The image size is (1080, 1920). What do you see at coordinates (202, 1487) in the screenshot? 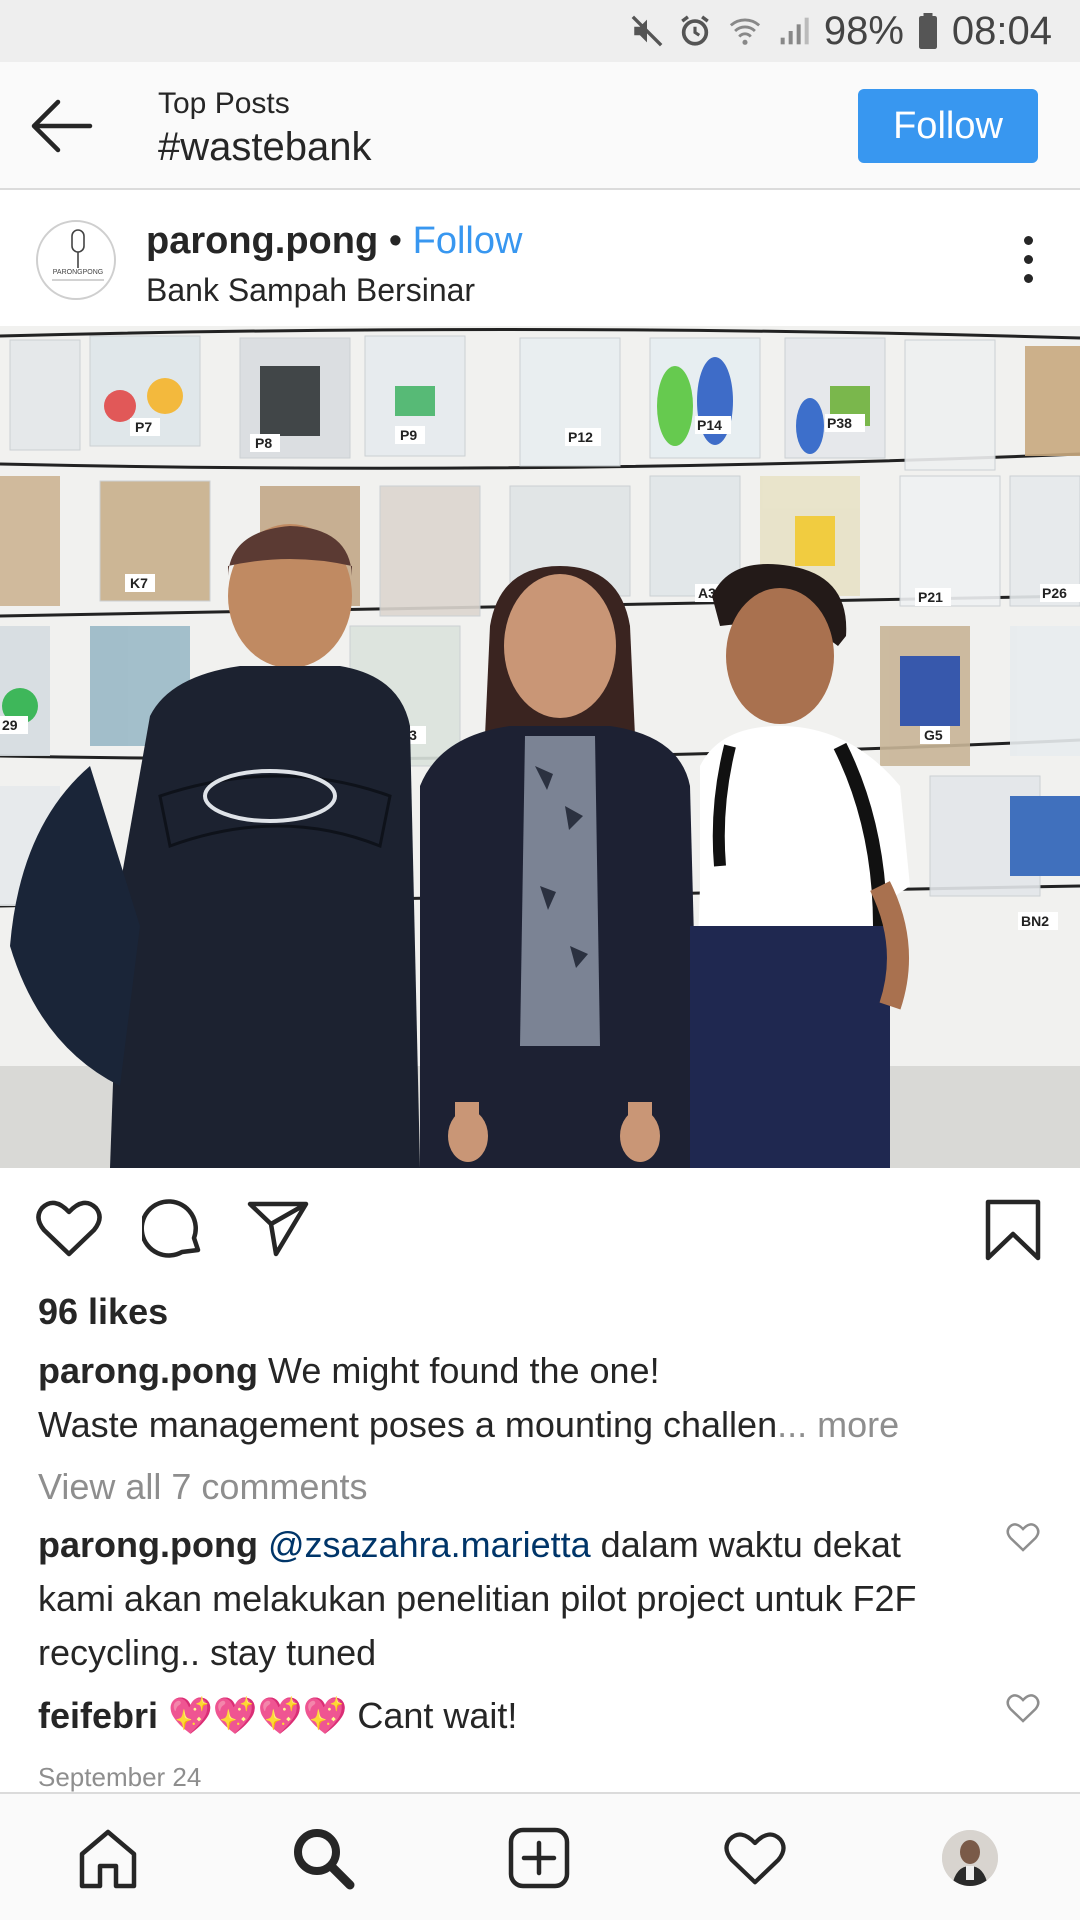
I see `view-all-comments-link: View all 7 comments` at bounding box center [202, 1487].